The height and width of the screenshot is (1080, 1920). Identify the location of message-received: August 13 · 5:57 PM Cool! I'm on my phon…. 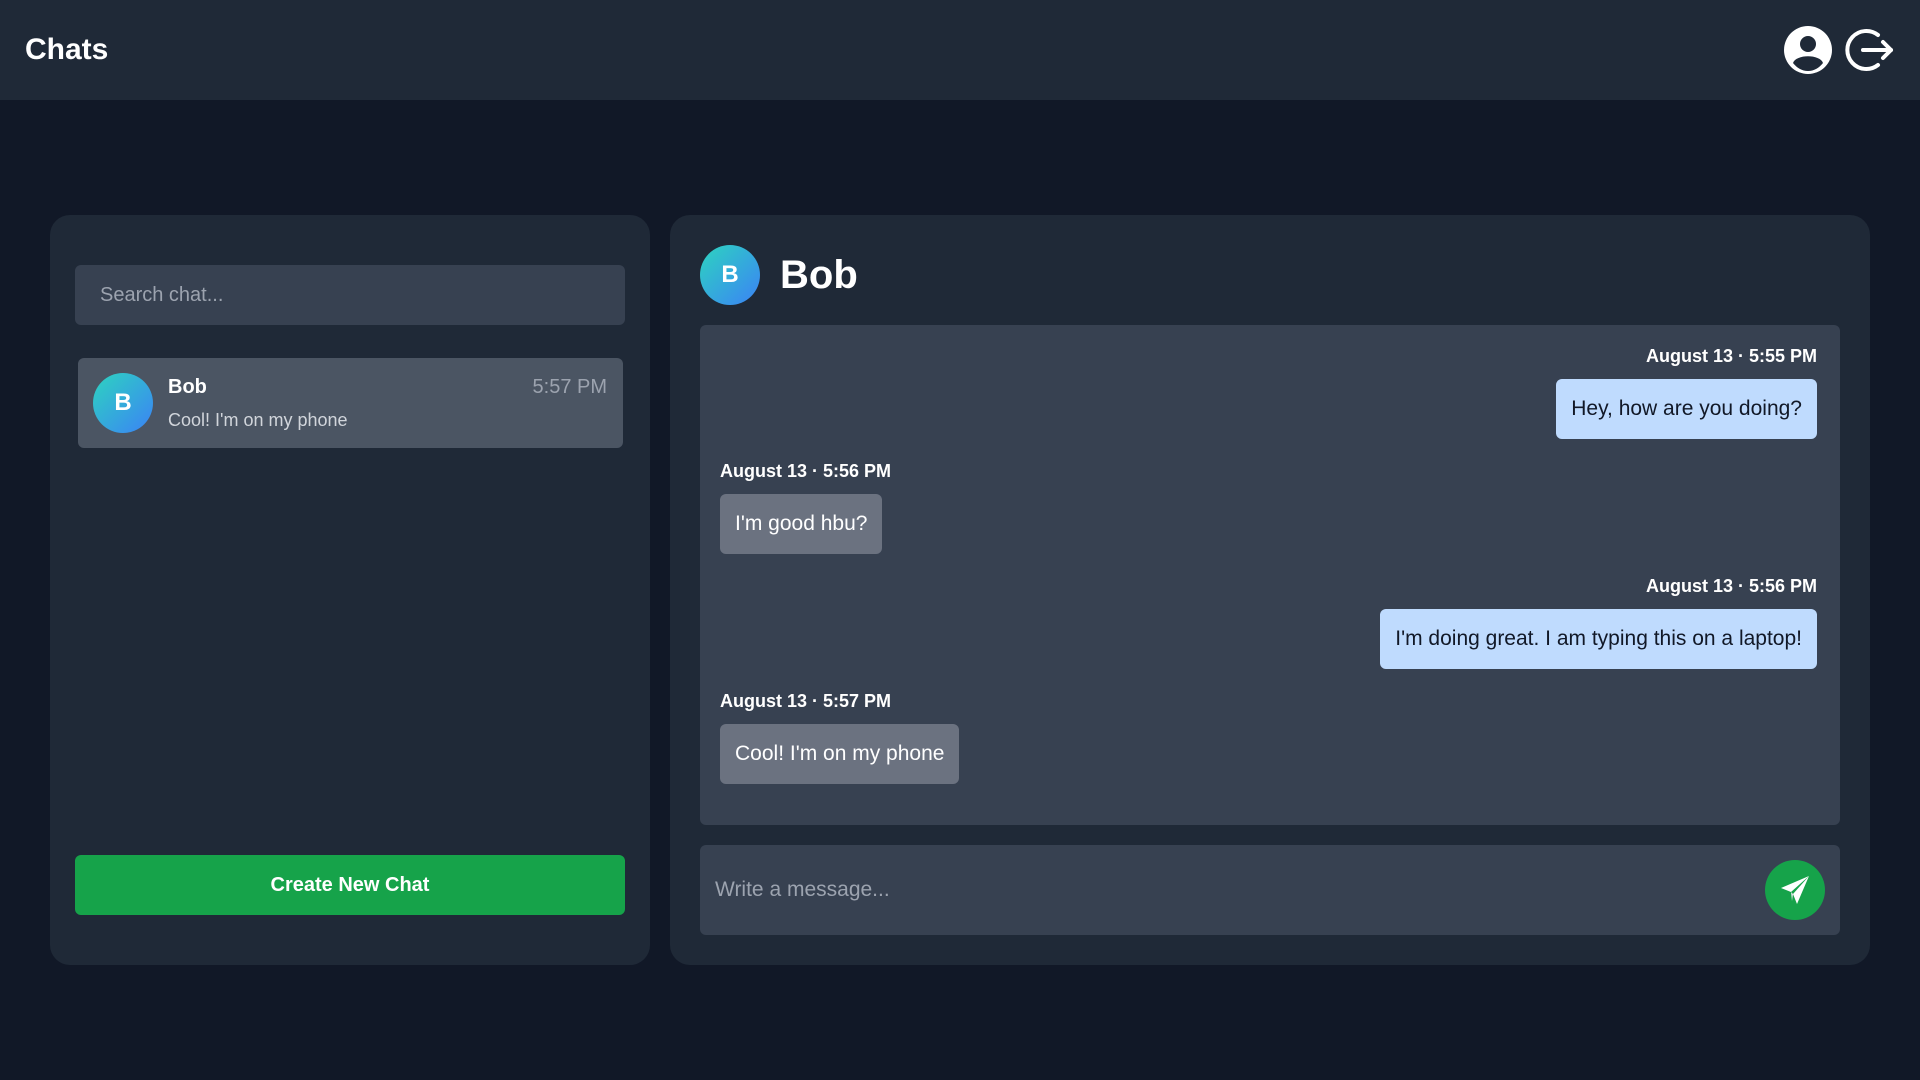
(840, 737).